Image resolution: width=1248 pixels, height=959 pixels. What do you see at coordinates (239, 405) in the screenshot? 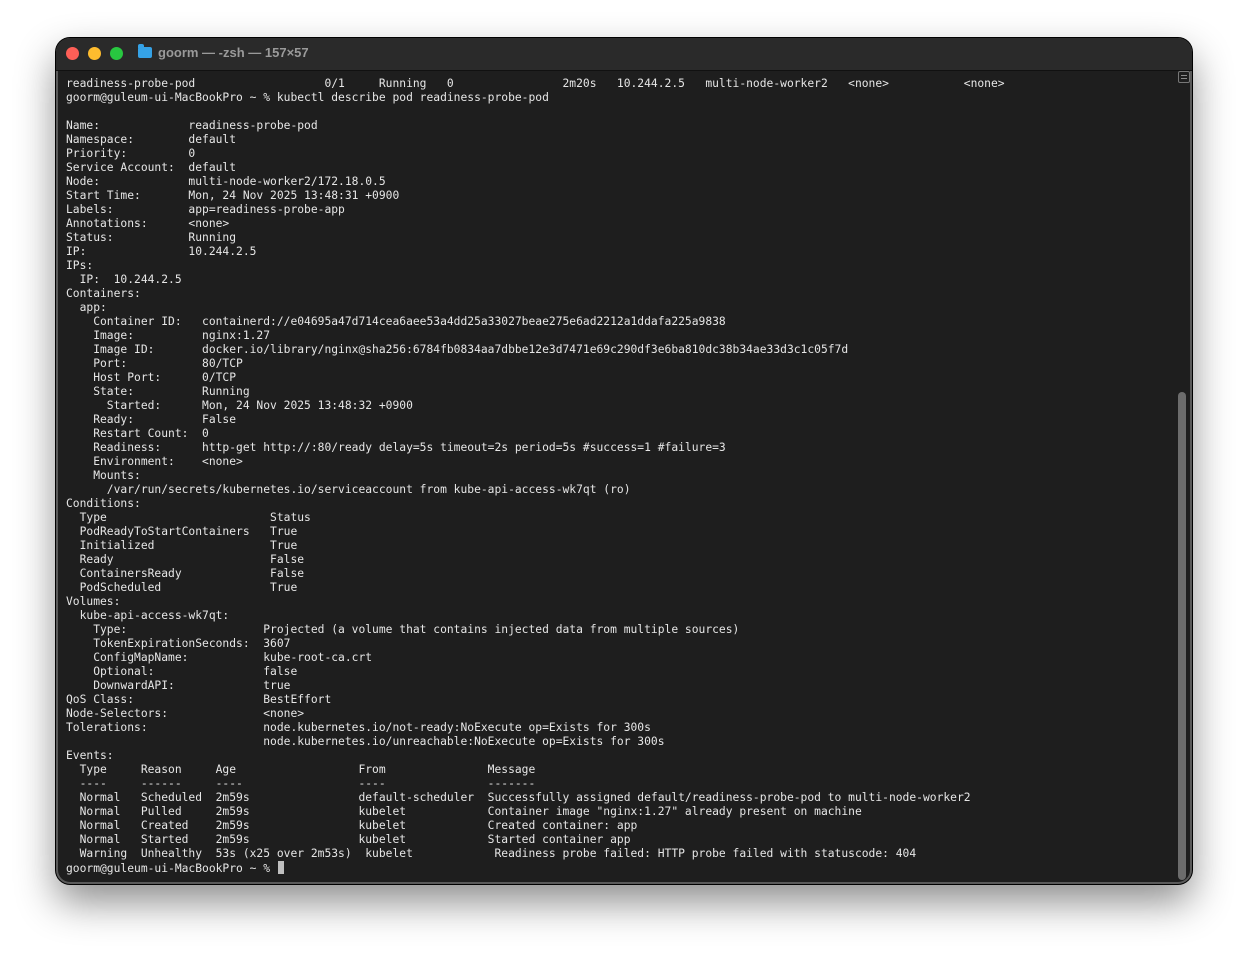
I see `terminal-line: Started: Mon, 24 Nov 2025 13:48:32 +0900` at bounding box center [239, 405].